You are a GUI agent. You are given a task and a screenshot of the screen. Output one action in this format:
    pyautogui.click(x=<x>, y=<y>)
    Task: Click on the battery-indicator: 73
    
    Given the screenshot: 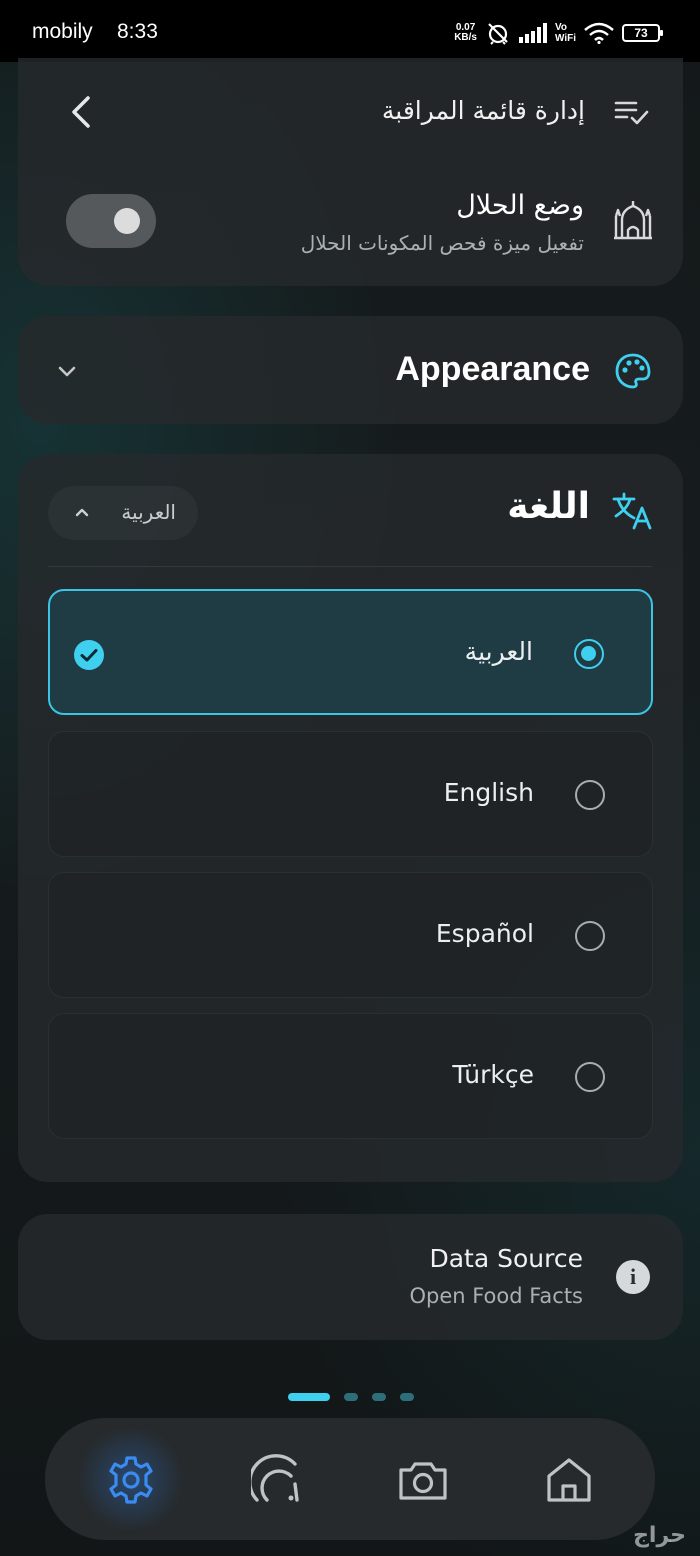 What is the action you would take?
    pyautogui.click(x=642, y=33)
    